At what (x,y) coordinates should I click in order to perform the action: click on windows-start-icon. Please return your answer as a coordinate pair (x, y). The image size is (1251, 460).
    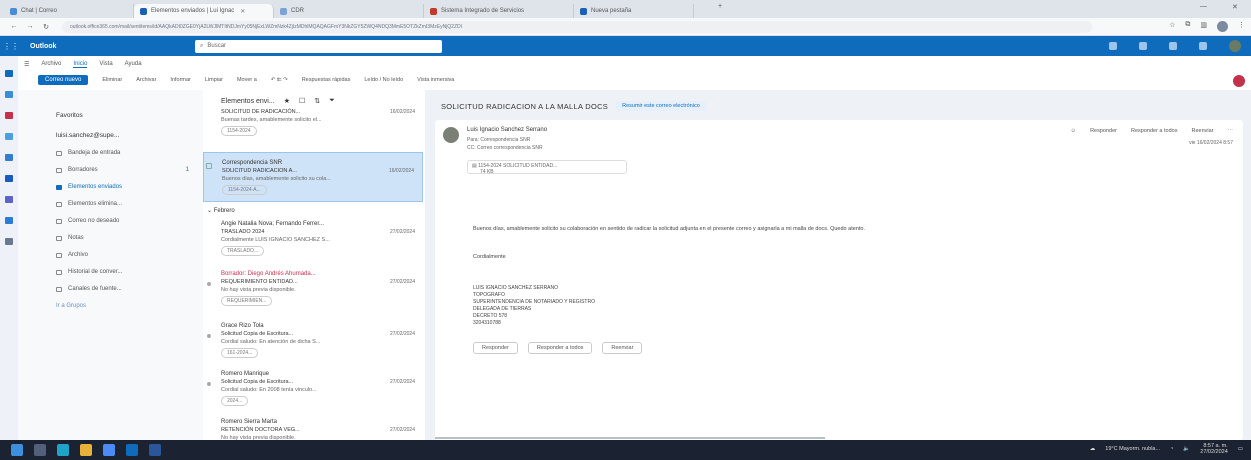
    Looking at the image, I should click on (17, 450).